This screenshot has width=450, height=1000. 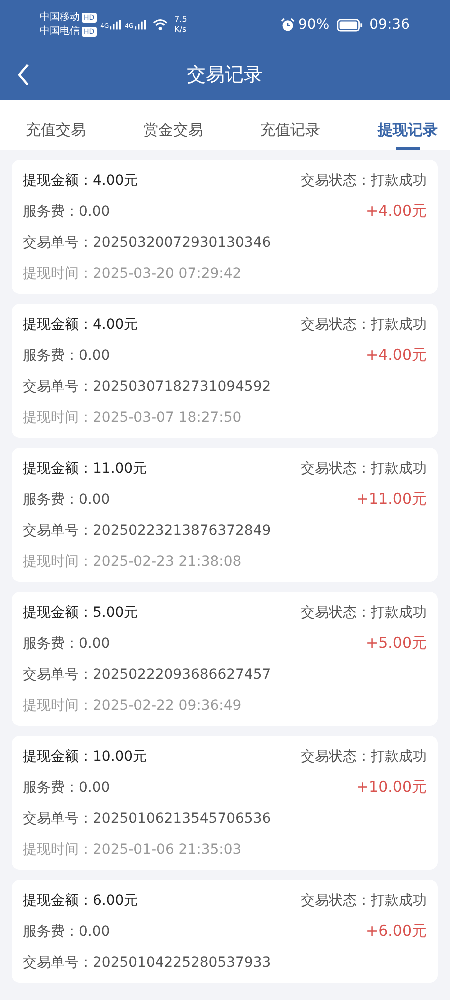 I want to click on carrier-name: 中国移动, so click(x=60, y=18).